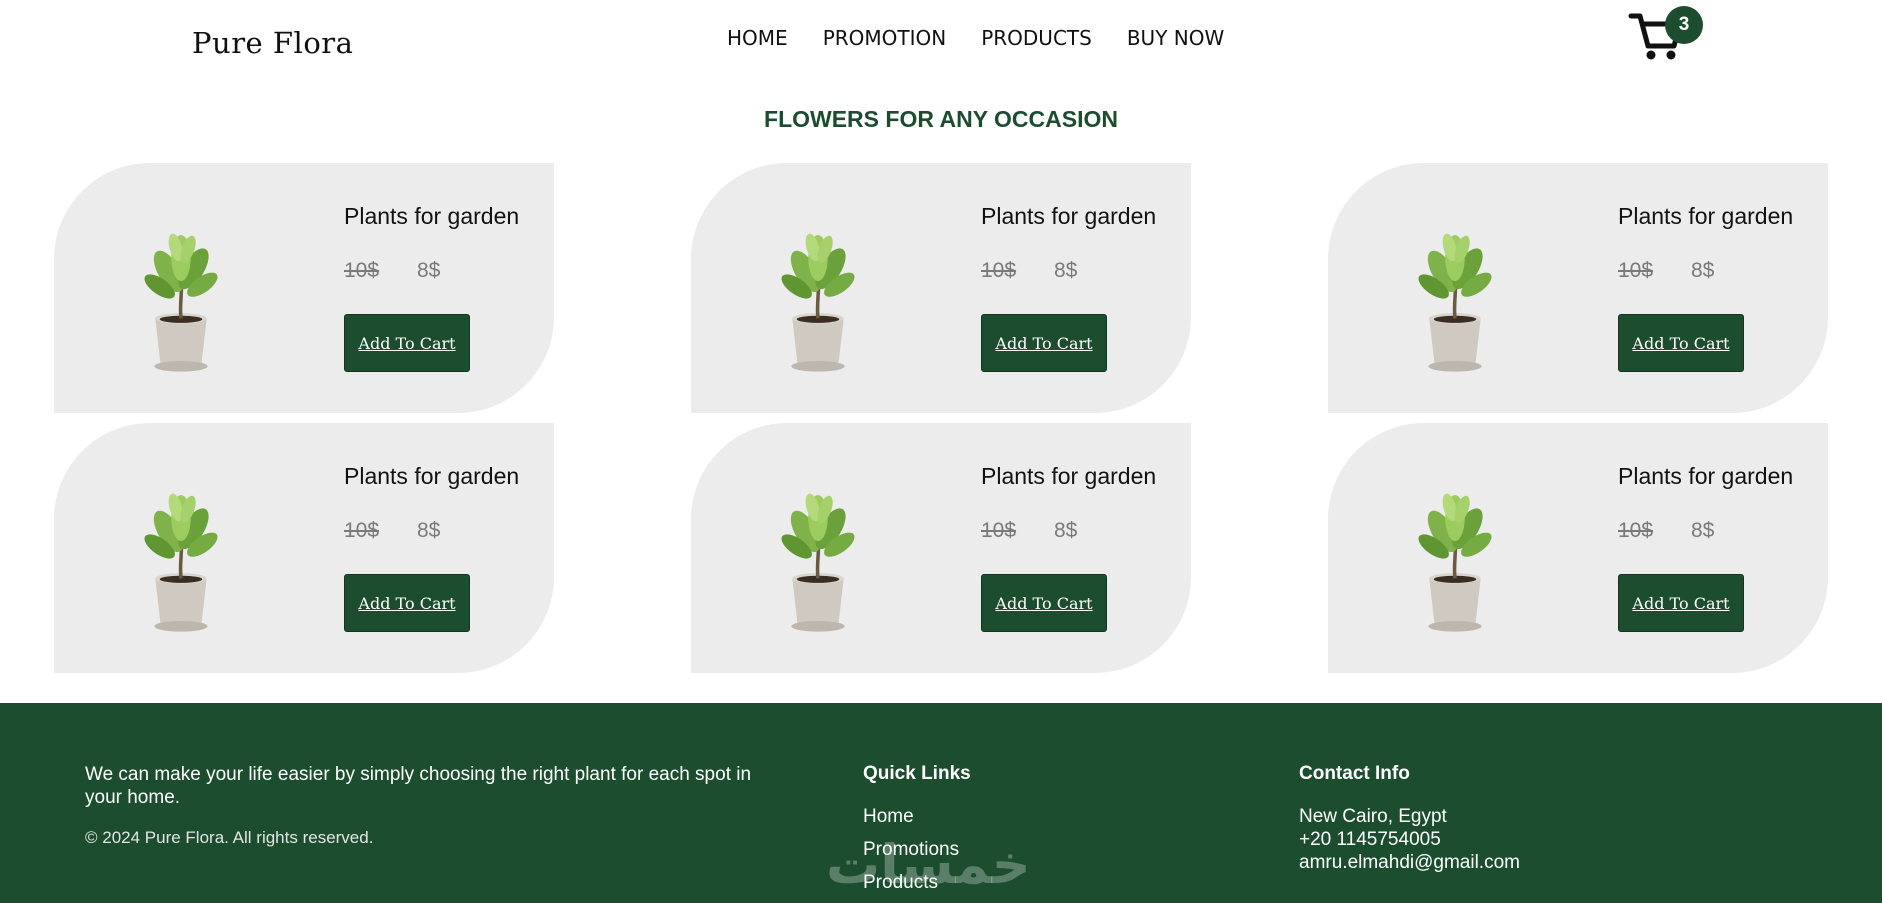 Image resolution: width=1882 pixels, height=903 pixels. What do you see at coordinates (1036, 38) in the screenshot?
I see `nav-products: PRODUCTS` at bounding box center [1036, 38].